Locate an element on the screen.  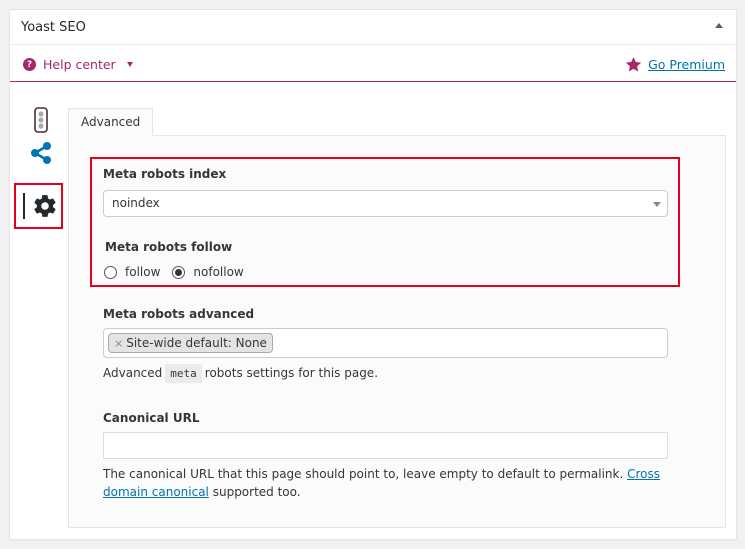
meta-robots-follow-radios: follow nofollow is located at coordinates (174, 272).